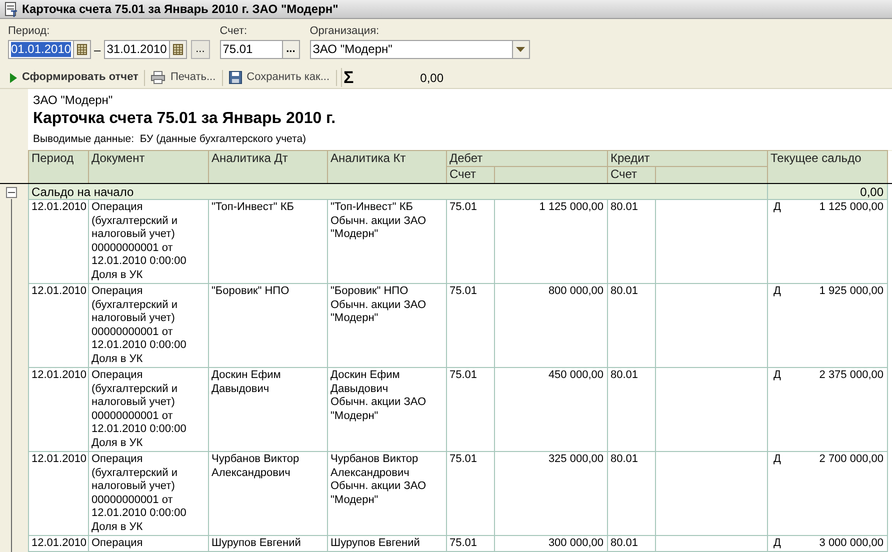 This screenshot has height=552, width=892. What do you see at coordinates (386, 167) in the screenshot?
I see `column-header: Аналитика Кт` at bounding box center [386, 167].